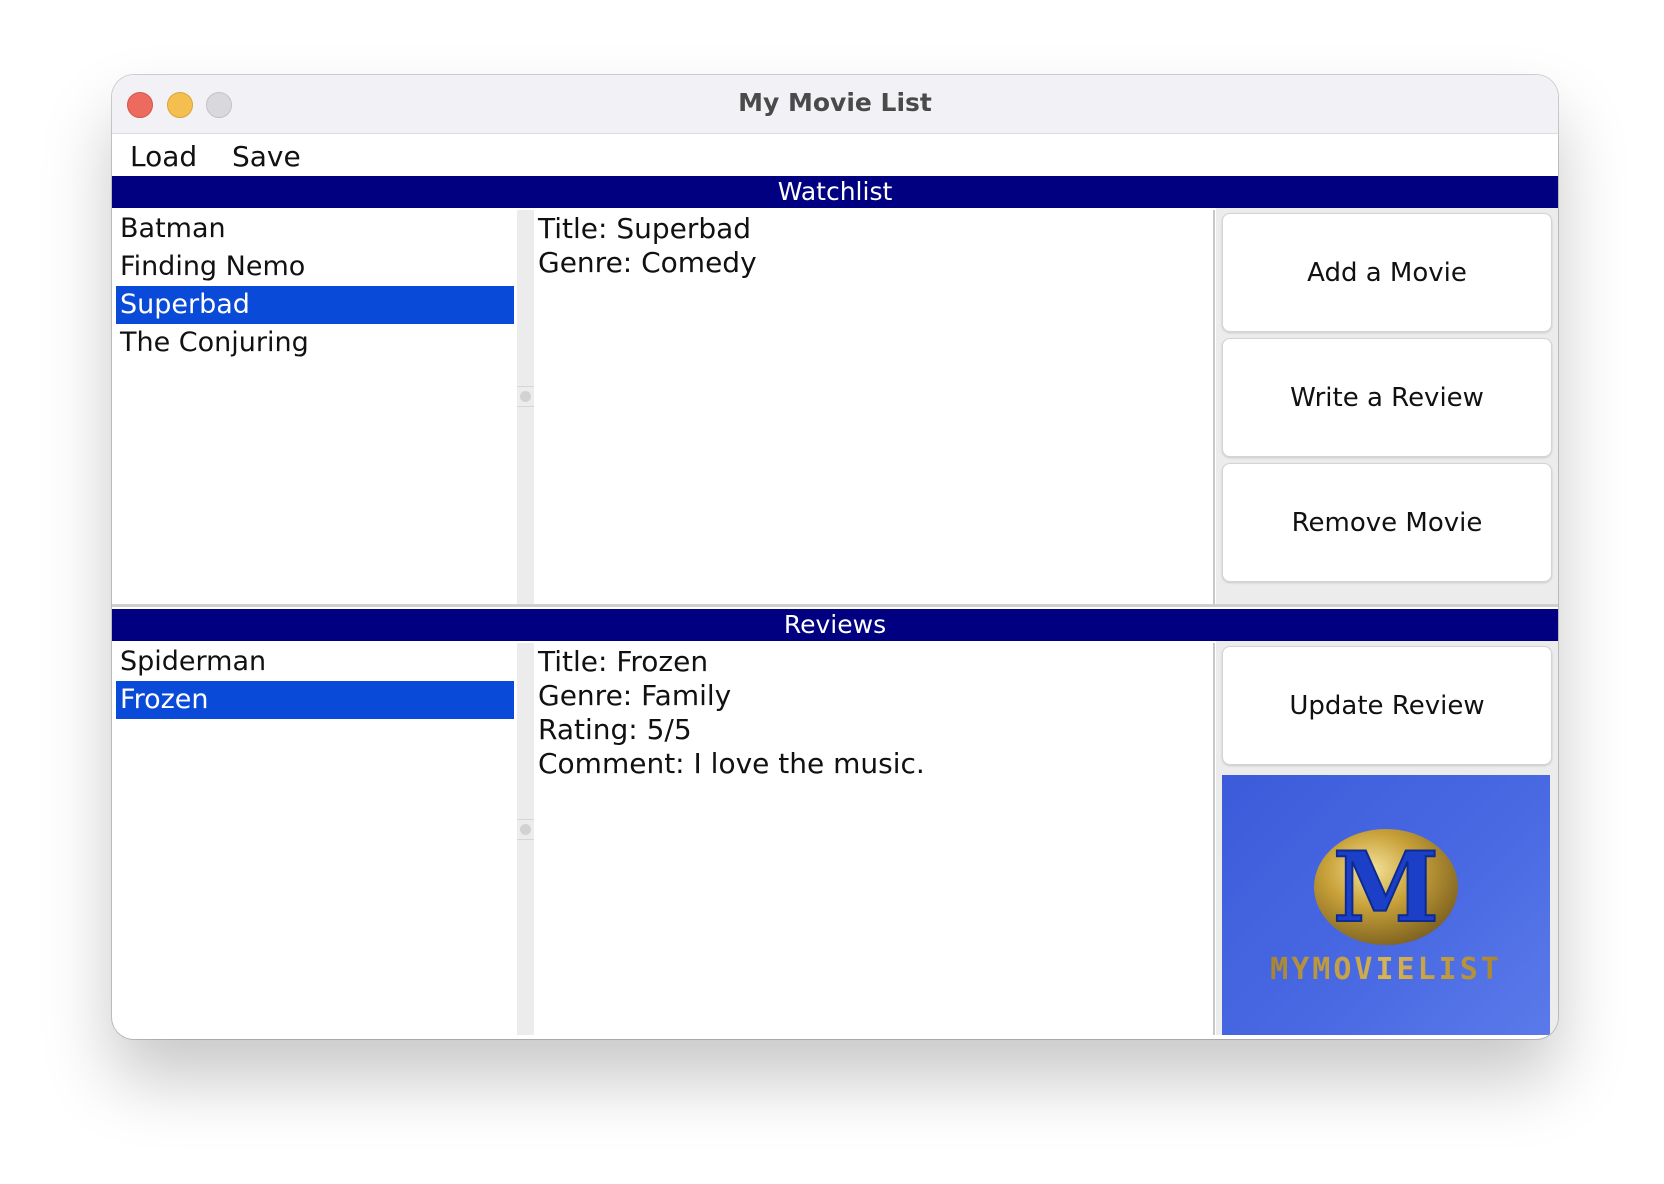 Image resolution: width=1664 pixels, height=1184 pixels. What do you see at coordinates (835, 625) in the screenshot?
I see `reviews-header: Reviews` at bounding box center [835, 625].